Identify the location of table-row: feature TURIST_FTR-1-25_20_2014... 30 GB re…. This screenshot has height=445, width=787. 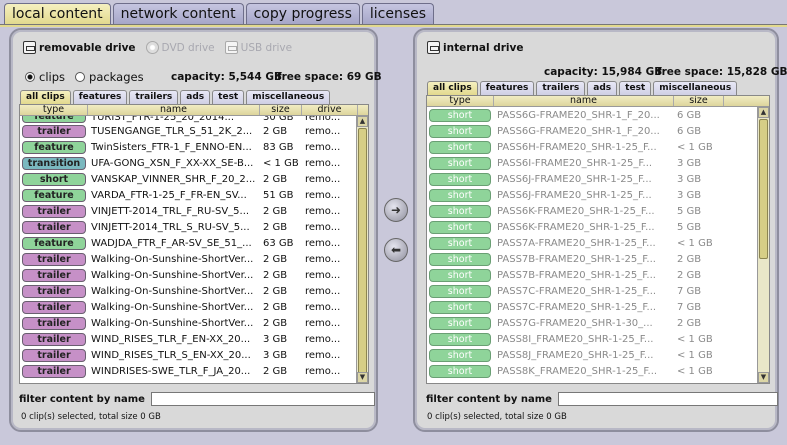
(194, 119).